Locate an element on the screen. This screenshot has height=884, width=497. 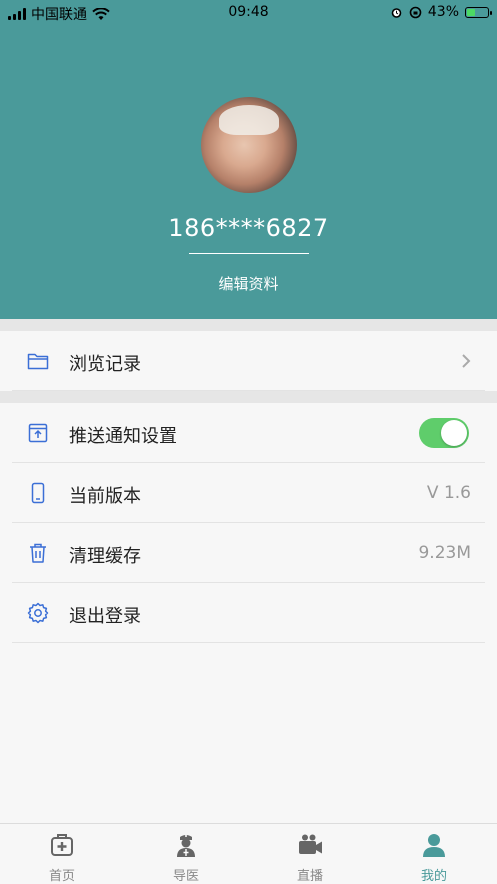
status-bar: 中国联通 09:48 43% is located at coordinates (248, 12).